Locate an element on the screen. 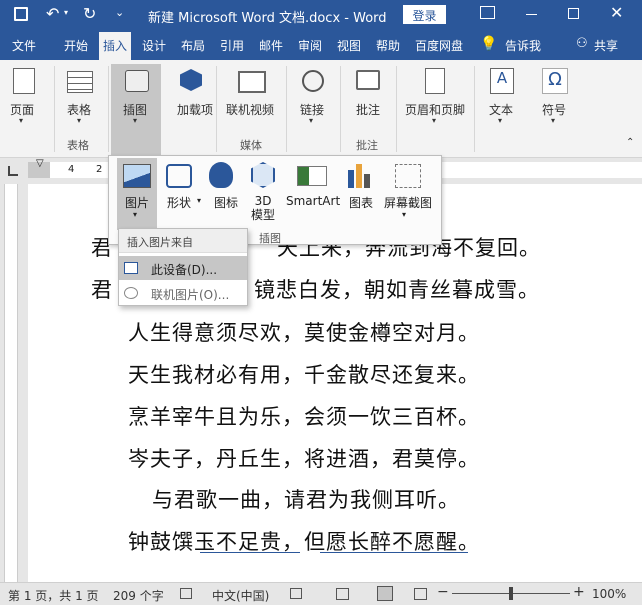 Image resolution: width=642 pixels, height=605 pixels. smartart-icon is located at coordinates (312, 176).